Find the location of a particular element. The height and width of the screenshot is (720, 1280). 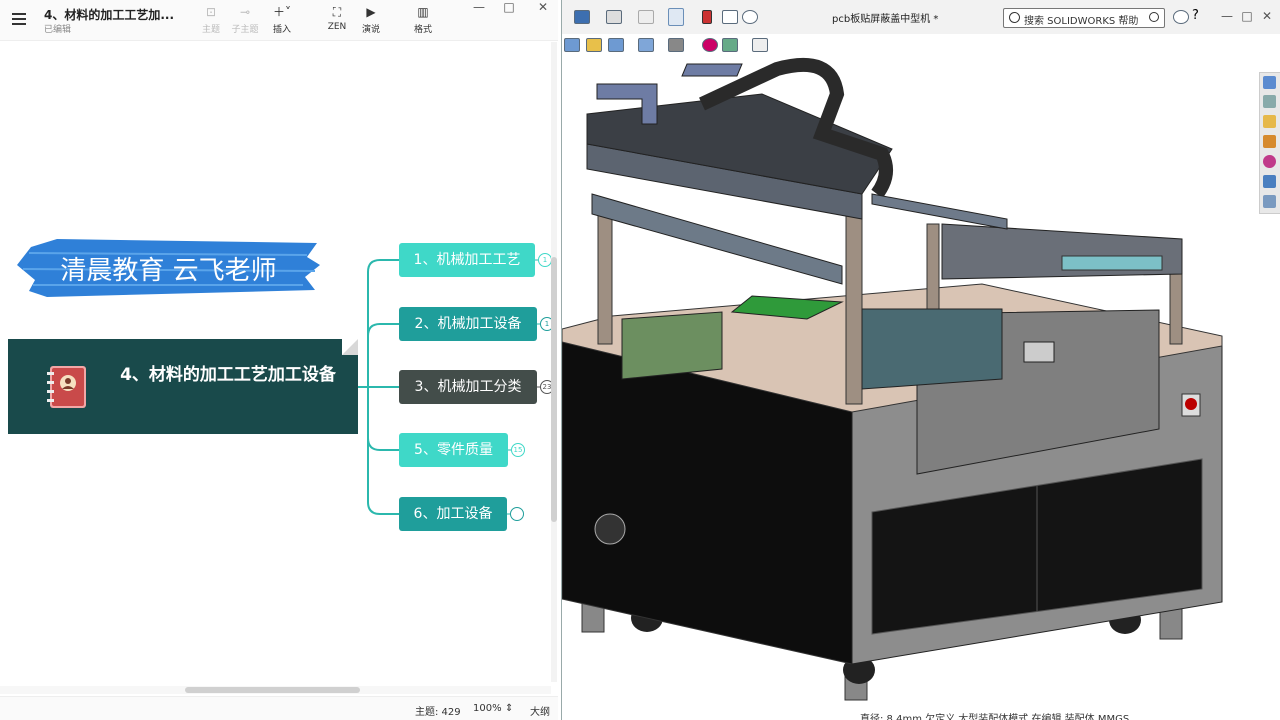

topic-node-6: 6、加工设备 is located at coordinates (453, 514).